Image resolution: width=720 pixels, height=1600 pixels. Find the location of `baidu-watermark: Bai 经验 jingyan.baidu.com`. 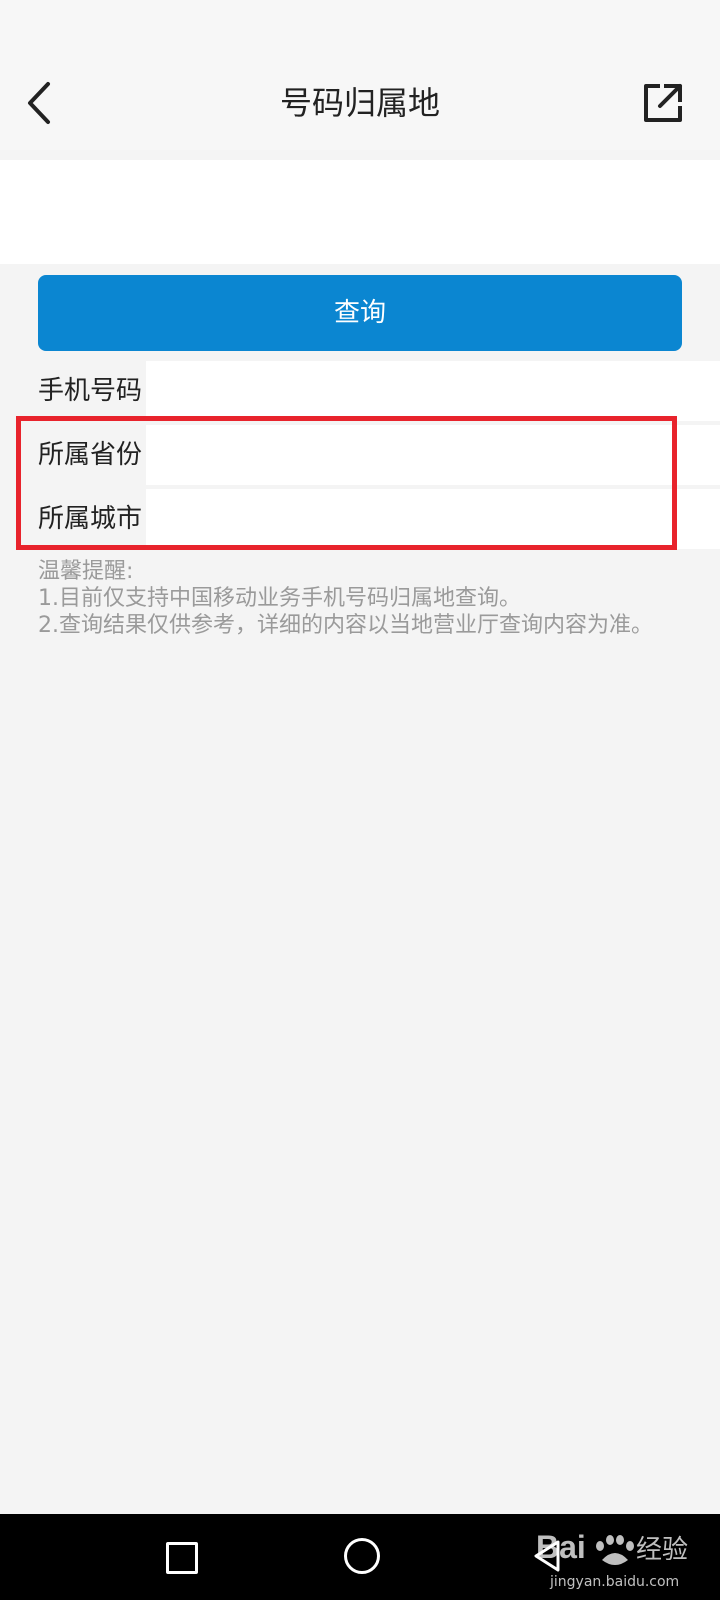

baidu-watermark: Bai 经验 jingyan.baidu.com is located at coordinates (621, 1558).